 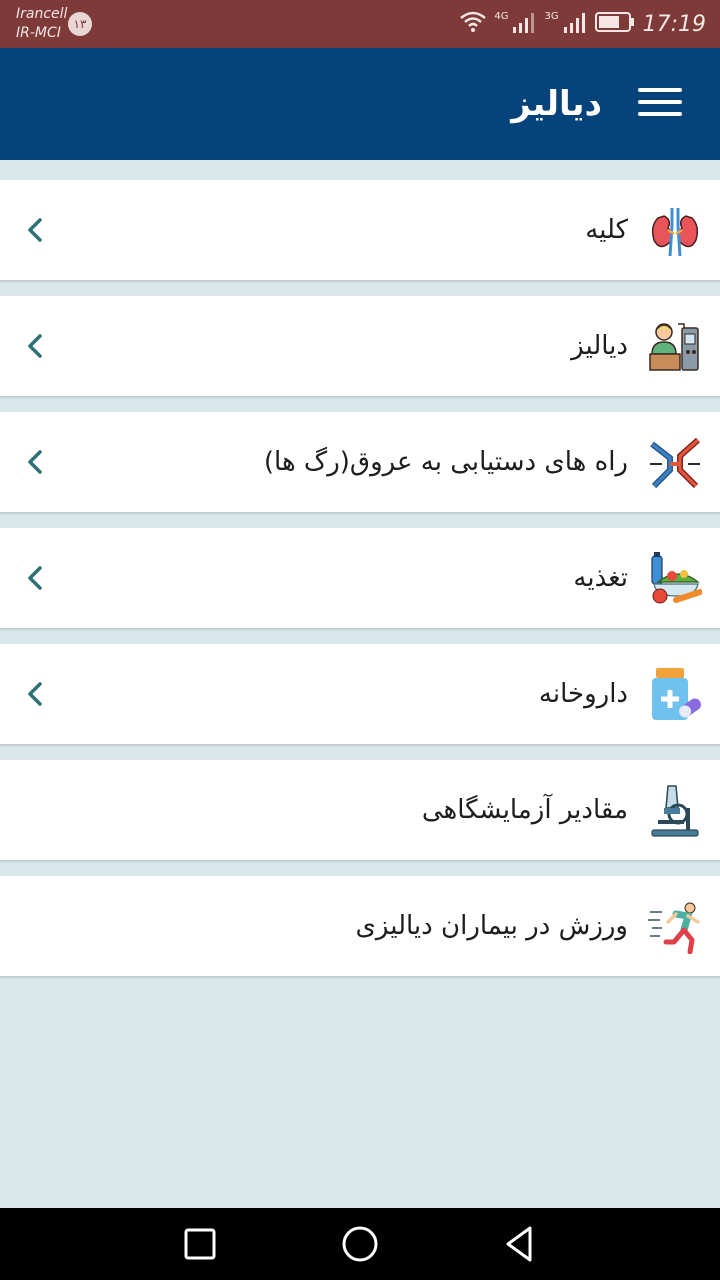 What do you see at coordinates (614, 24) in the screenshot?
I see `battery-icon` at bounding box center [614, 24].